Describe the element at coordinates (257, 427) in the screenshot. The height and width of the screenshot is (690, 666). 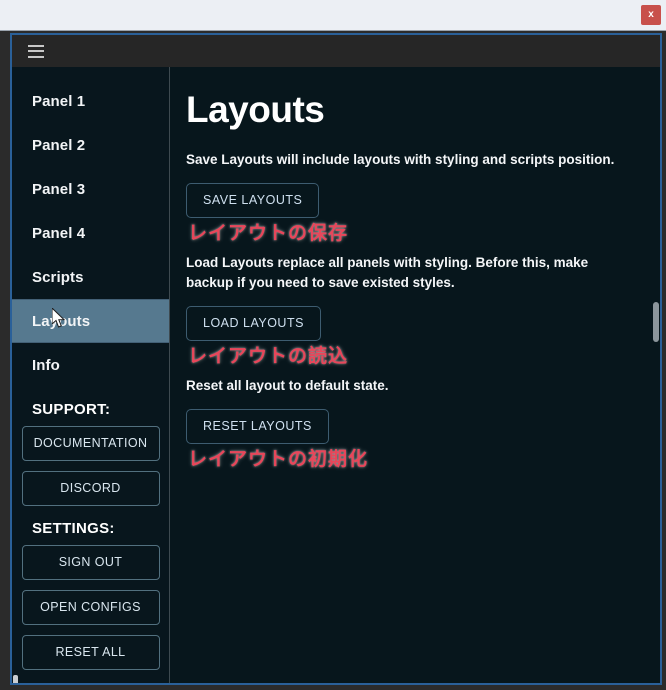
I see `reset-layouts-button: RESET LAYOUTS` at that location.